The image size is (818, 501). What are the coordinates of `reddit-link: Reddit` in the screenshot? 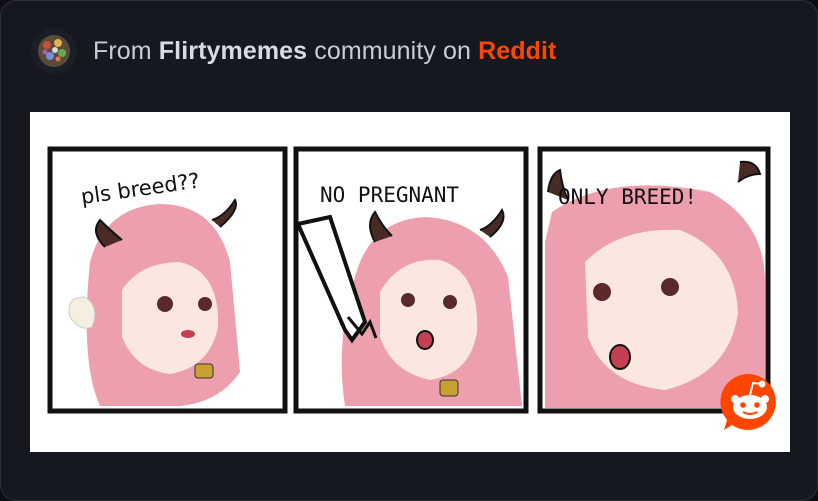 It's located at (517, 51).